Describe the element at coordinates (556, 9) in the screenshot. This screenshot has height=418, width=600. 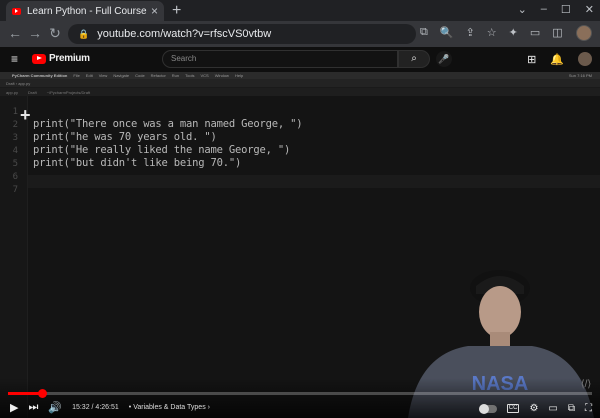
I see `window-controls: ⌄ – ☐ ✕` at that location.